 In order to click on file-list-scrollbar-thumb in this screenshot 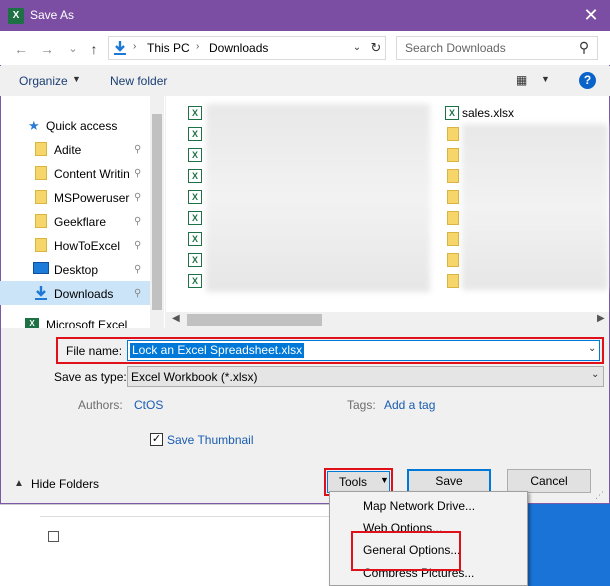, I will do `click(254, 320)`.